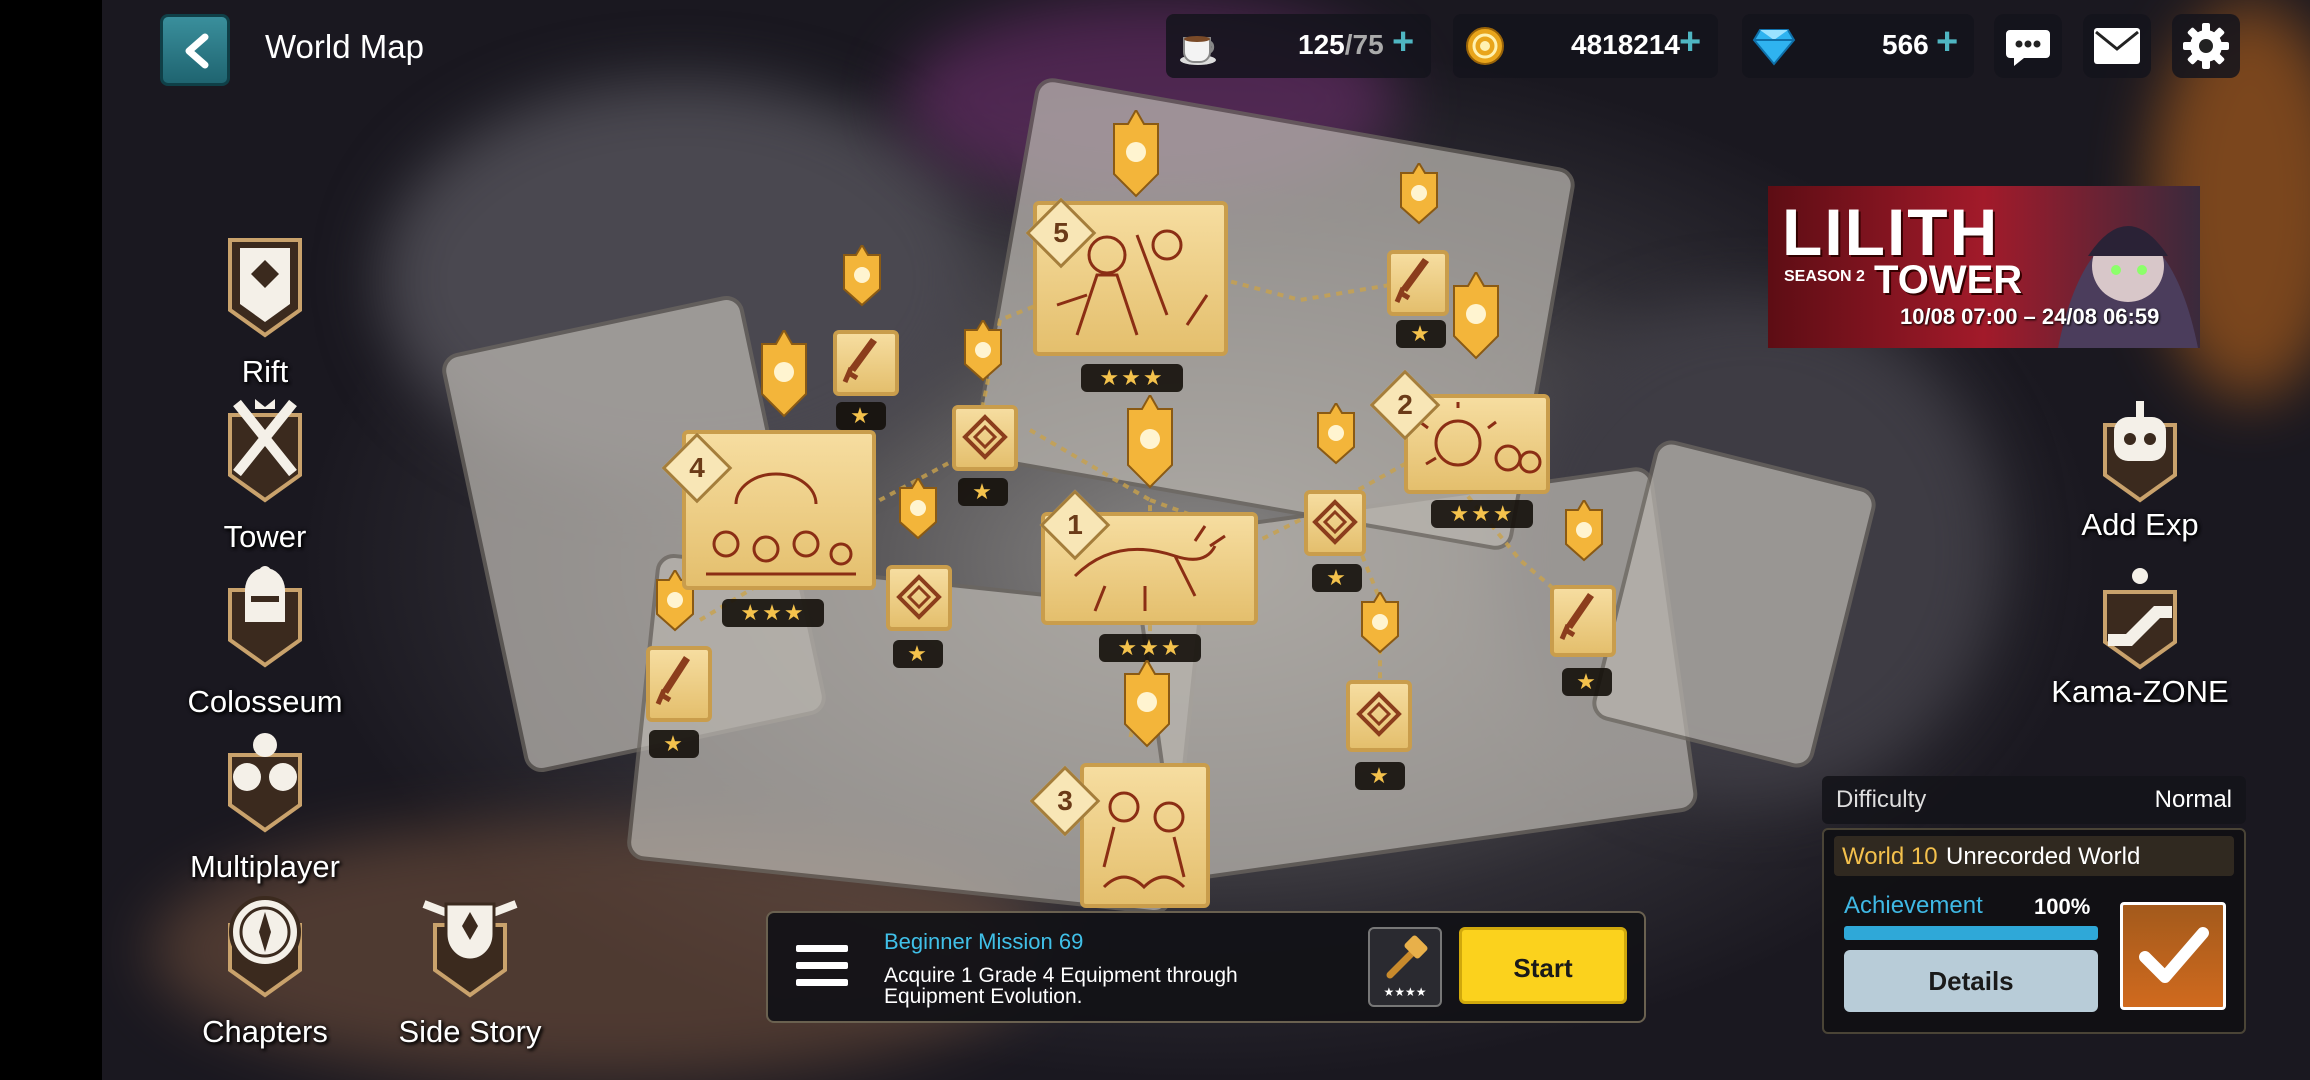  I want to click on stage-1-banner, so click(1150, 448).